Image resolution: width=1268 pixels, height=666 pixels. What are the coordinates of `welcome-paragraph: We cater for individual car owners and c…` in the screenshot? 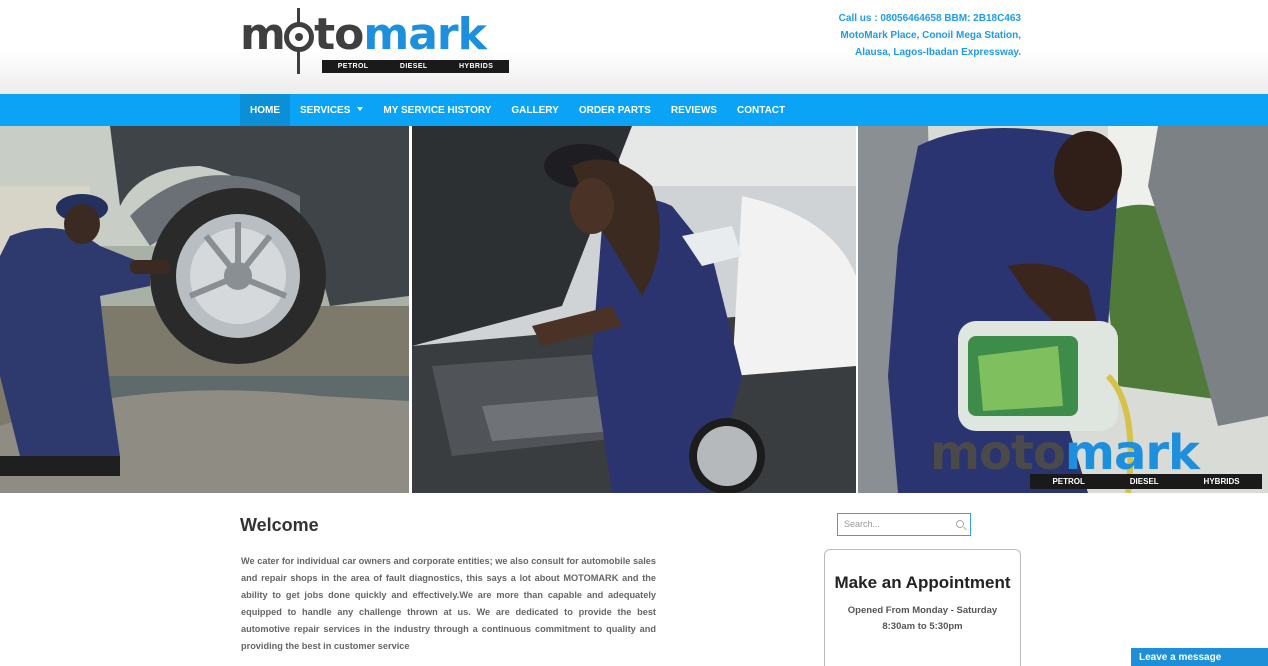 It's located at (448, 603).